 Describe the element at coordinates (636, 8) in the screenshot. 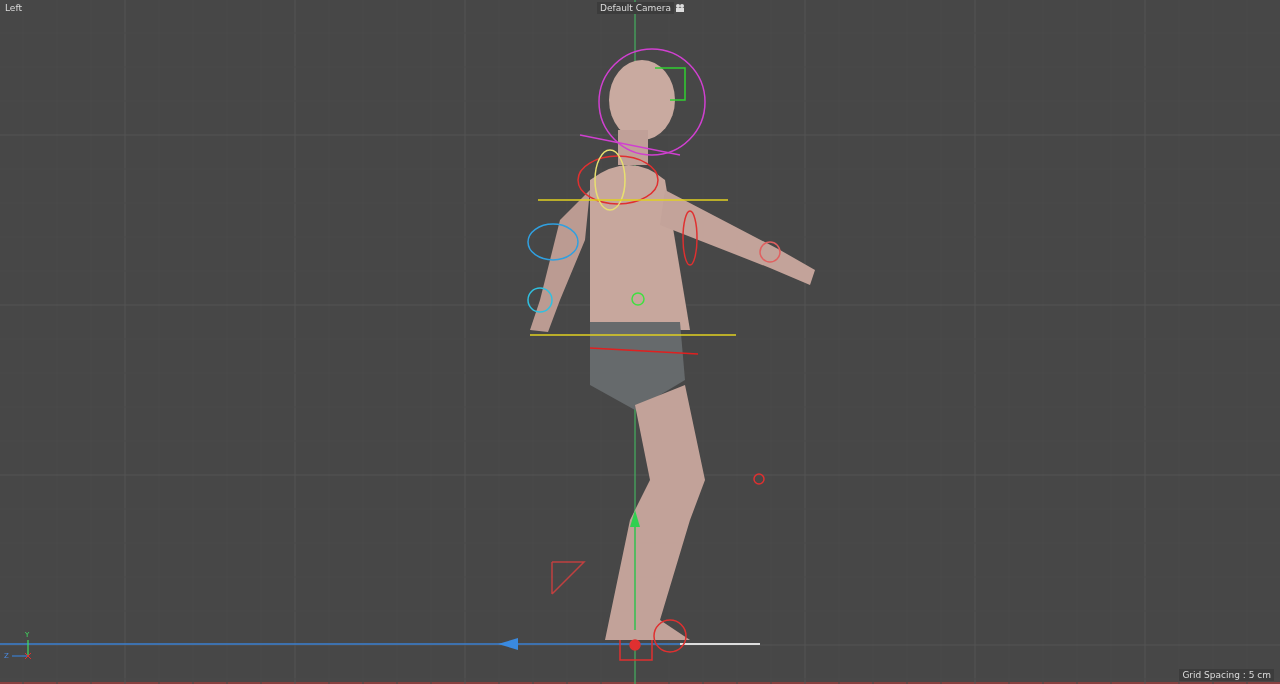

I see `camera-label: Default Camera` at that location.